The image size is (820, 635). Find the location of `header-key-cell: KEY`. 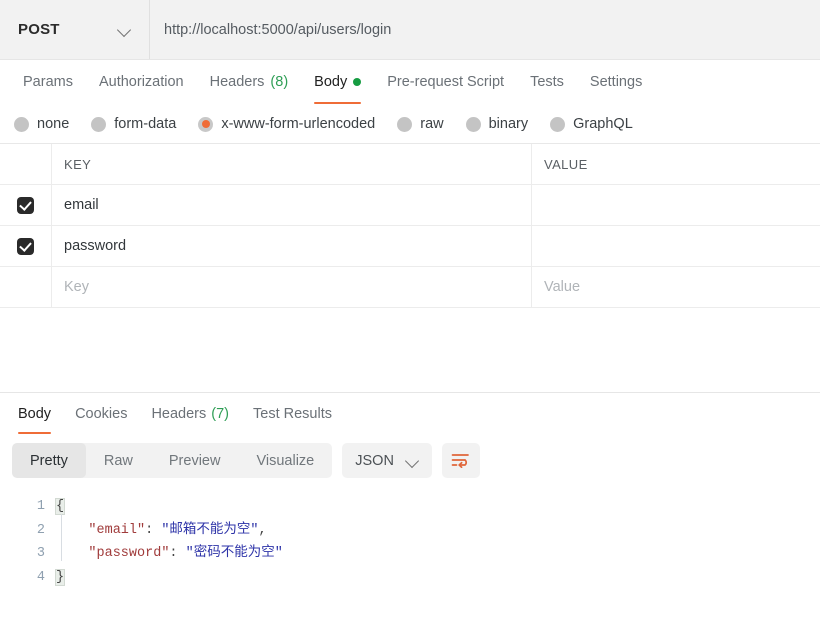

header-key-cell: KEY is located at coordinates (292, 164).